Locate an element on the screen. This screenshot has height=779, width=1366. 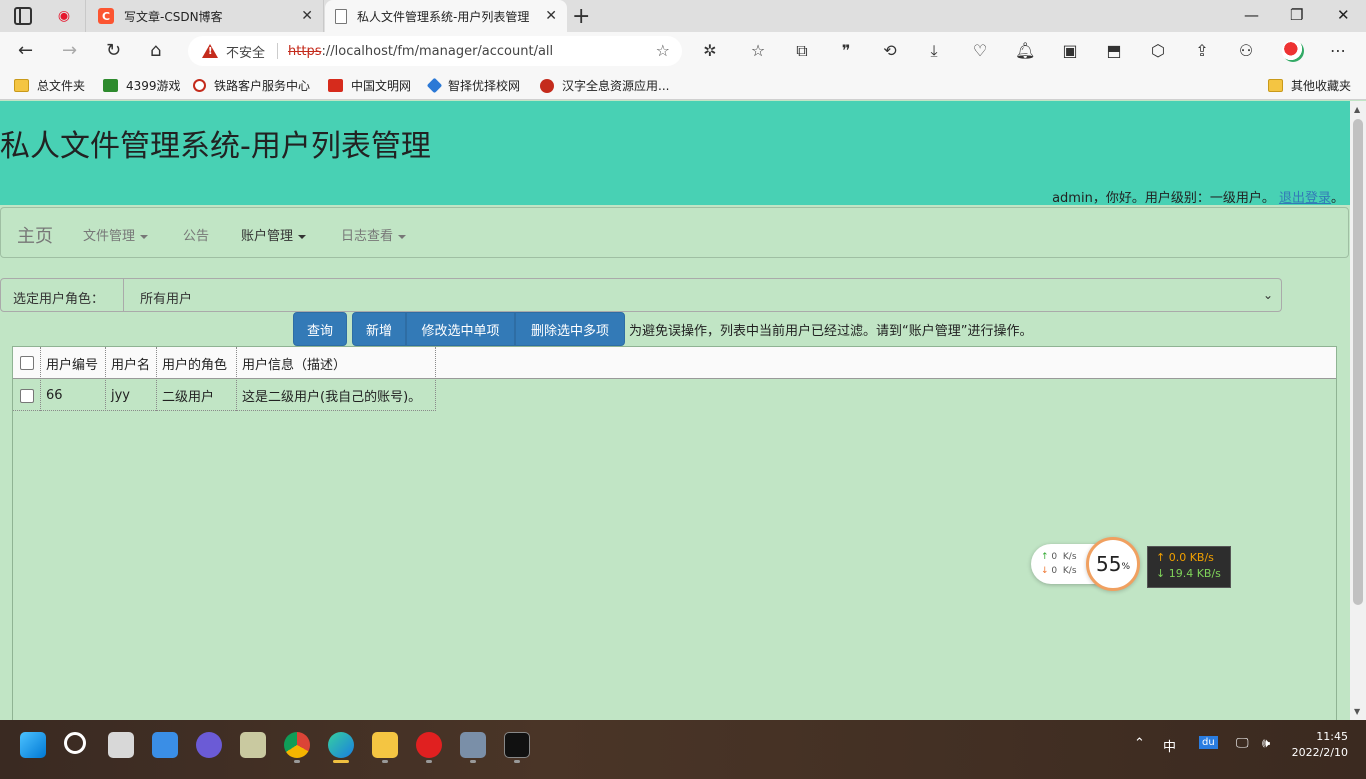
favorites-icon: ☆ is located at coordinates (758, 50).